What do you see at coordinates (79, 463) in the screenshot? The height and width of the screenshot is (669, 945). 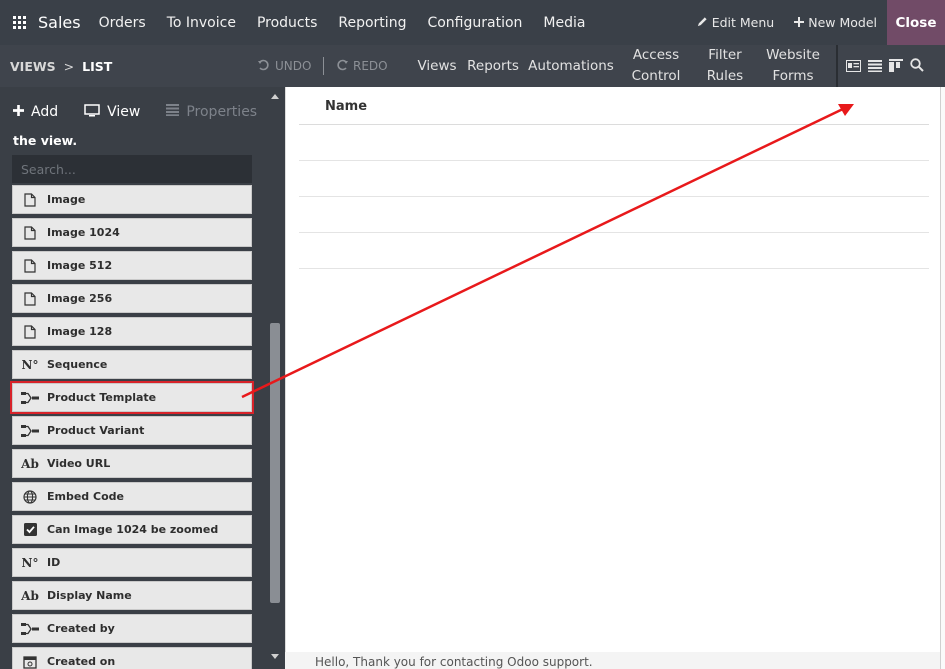 I see `field-item-label: Video URL` at bounding box center [79, 463].